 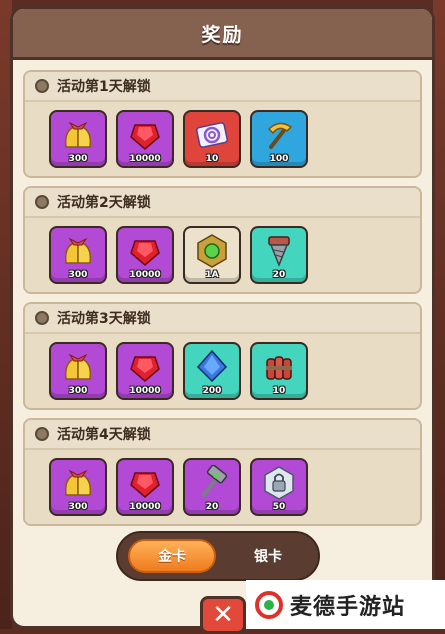 I want to click on hammer-icon, so click(x=215, y=481).